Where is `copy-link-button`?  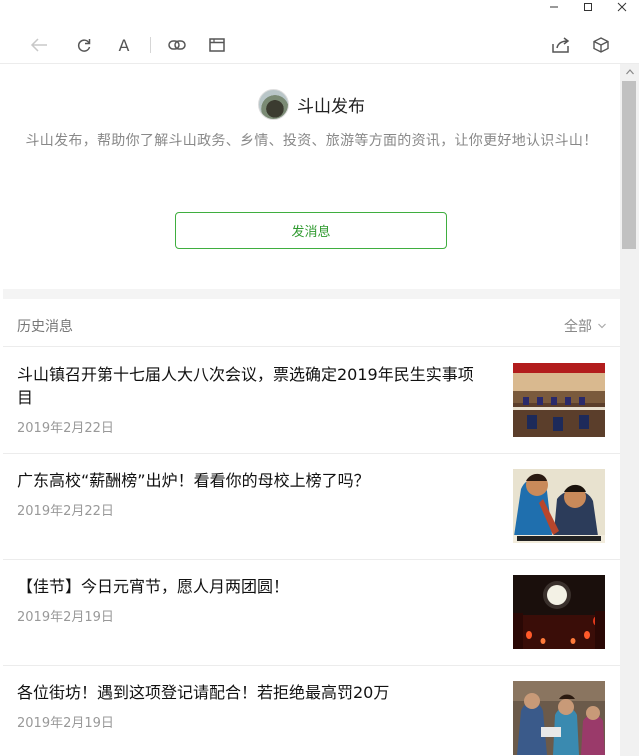 copy-link-button is located at coordinates (177, 45).